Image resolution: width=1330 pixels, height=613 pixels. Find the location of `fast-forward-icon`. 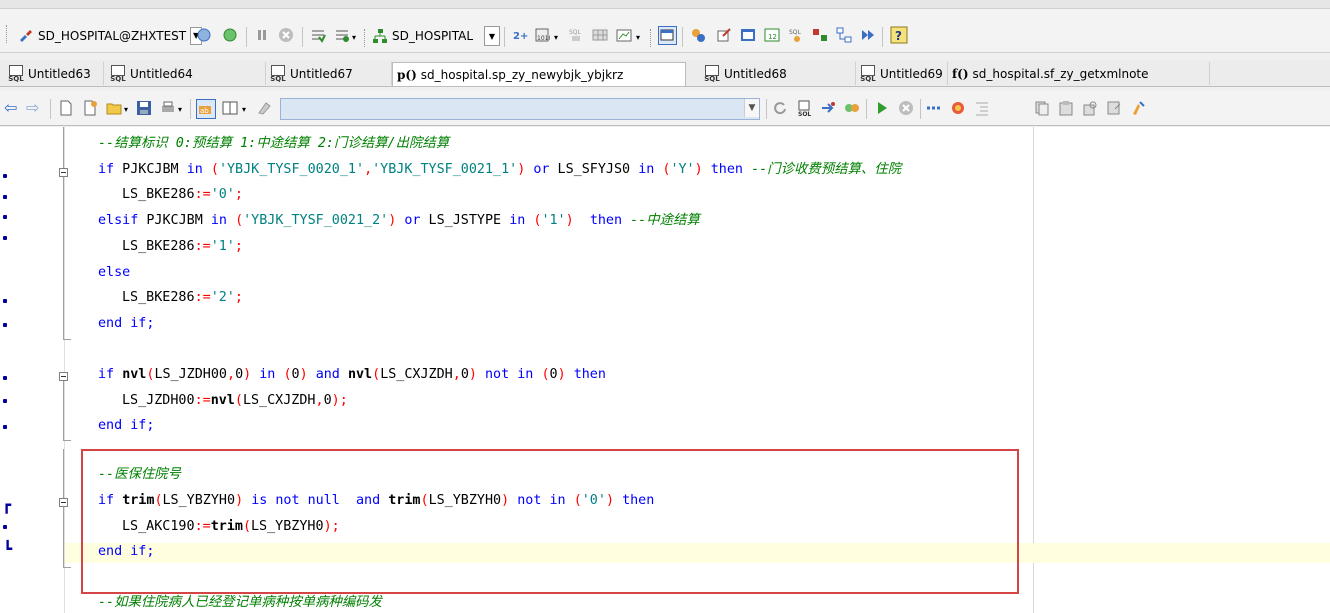

fast-forward-icon is located at coordinates (868, 35).